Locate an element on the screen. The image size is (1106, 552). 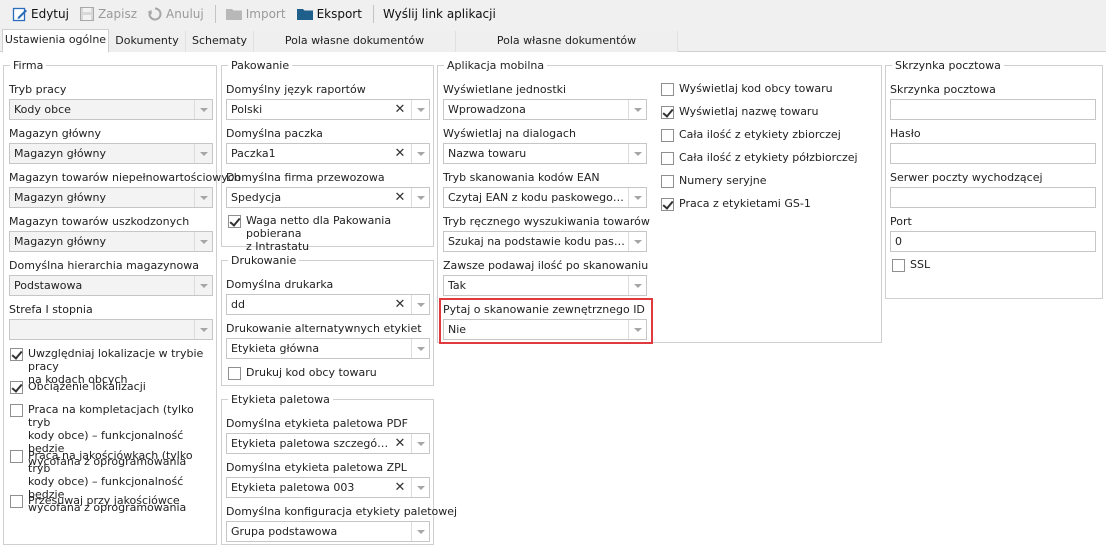
serial-numbers-checkbox: Numery seryjne is located at coordinates (714, 181).